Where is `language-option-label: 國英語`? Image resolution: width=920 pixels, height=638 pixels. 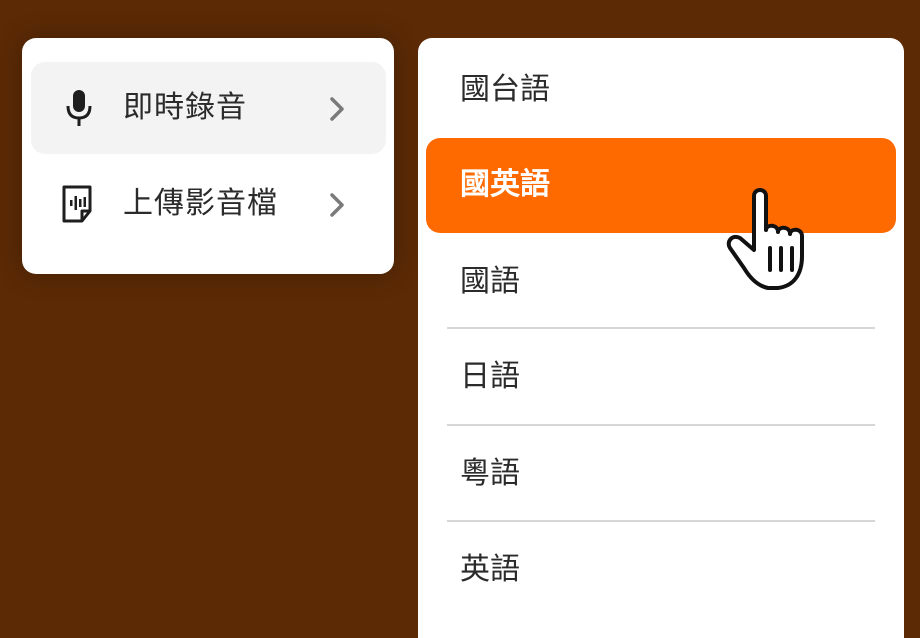 language-option-label: 國英語 is located at coordinates (505, 184).